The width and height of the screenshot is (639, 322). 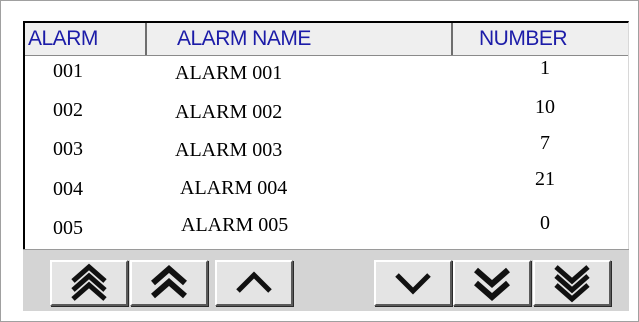 I want to click on table-row: 001 ALARM 001 1, so click(x=326, y=75).